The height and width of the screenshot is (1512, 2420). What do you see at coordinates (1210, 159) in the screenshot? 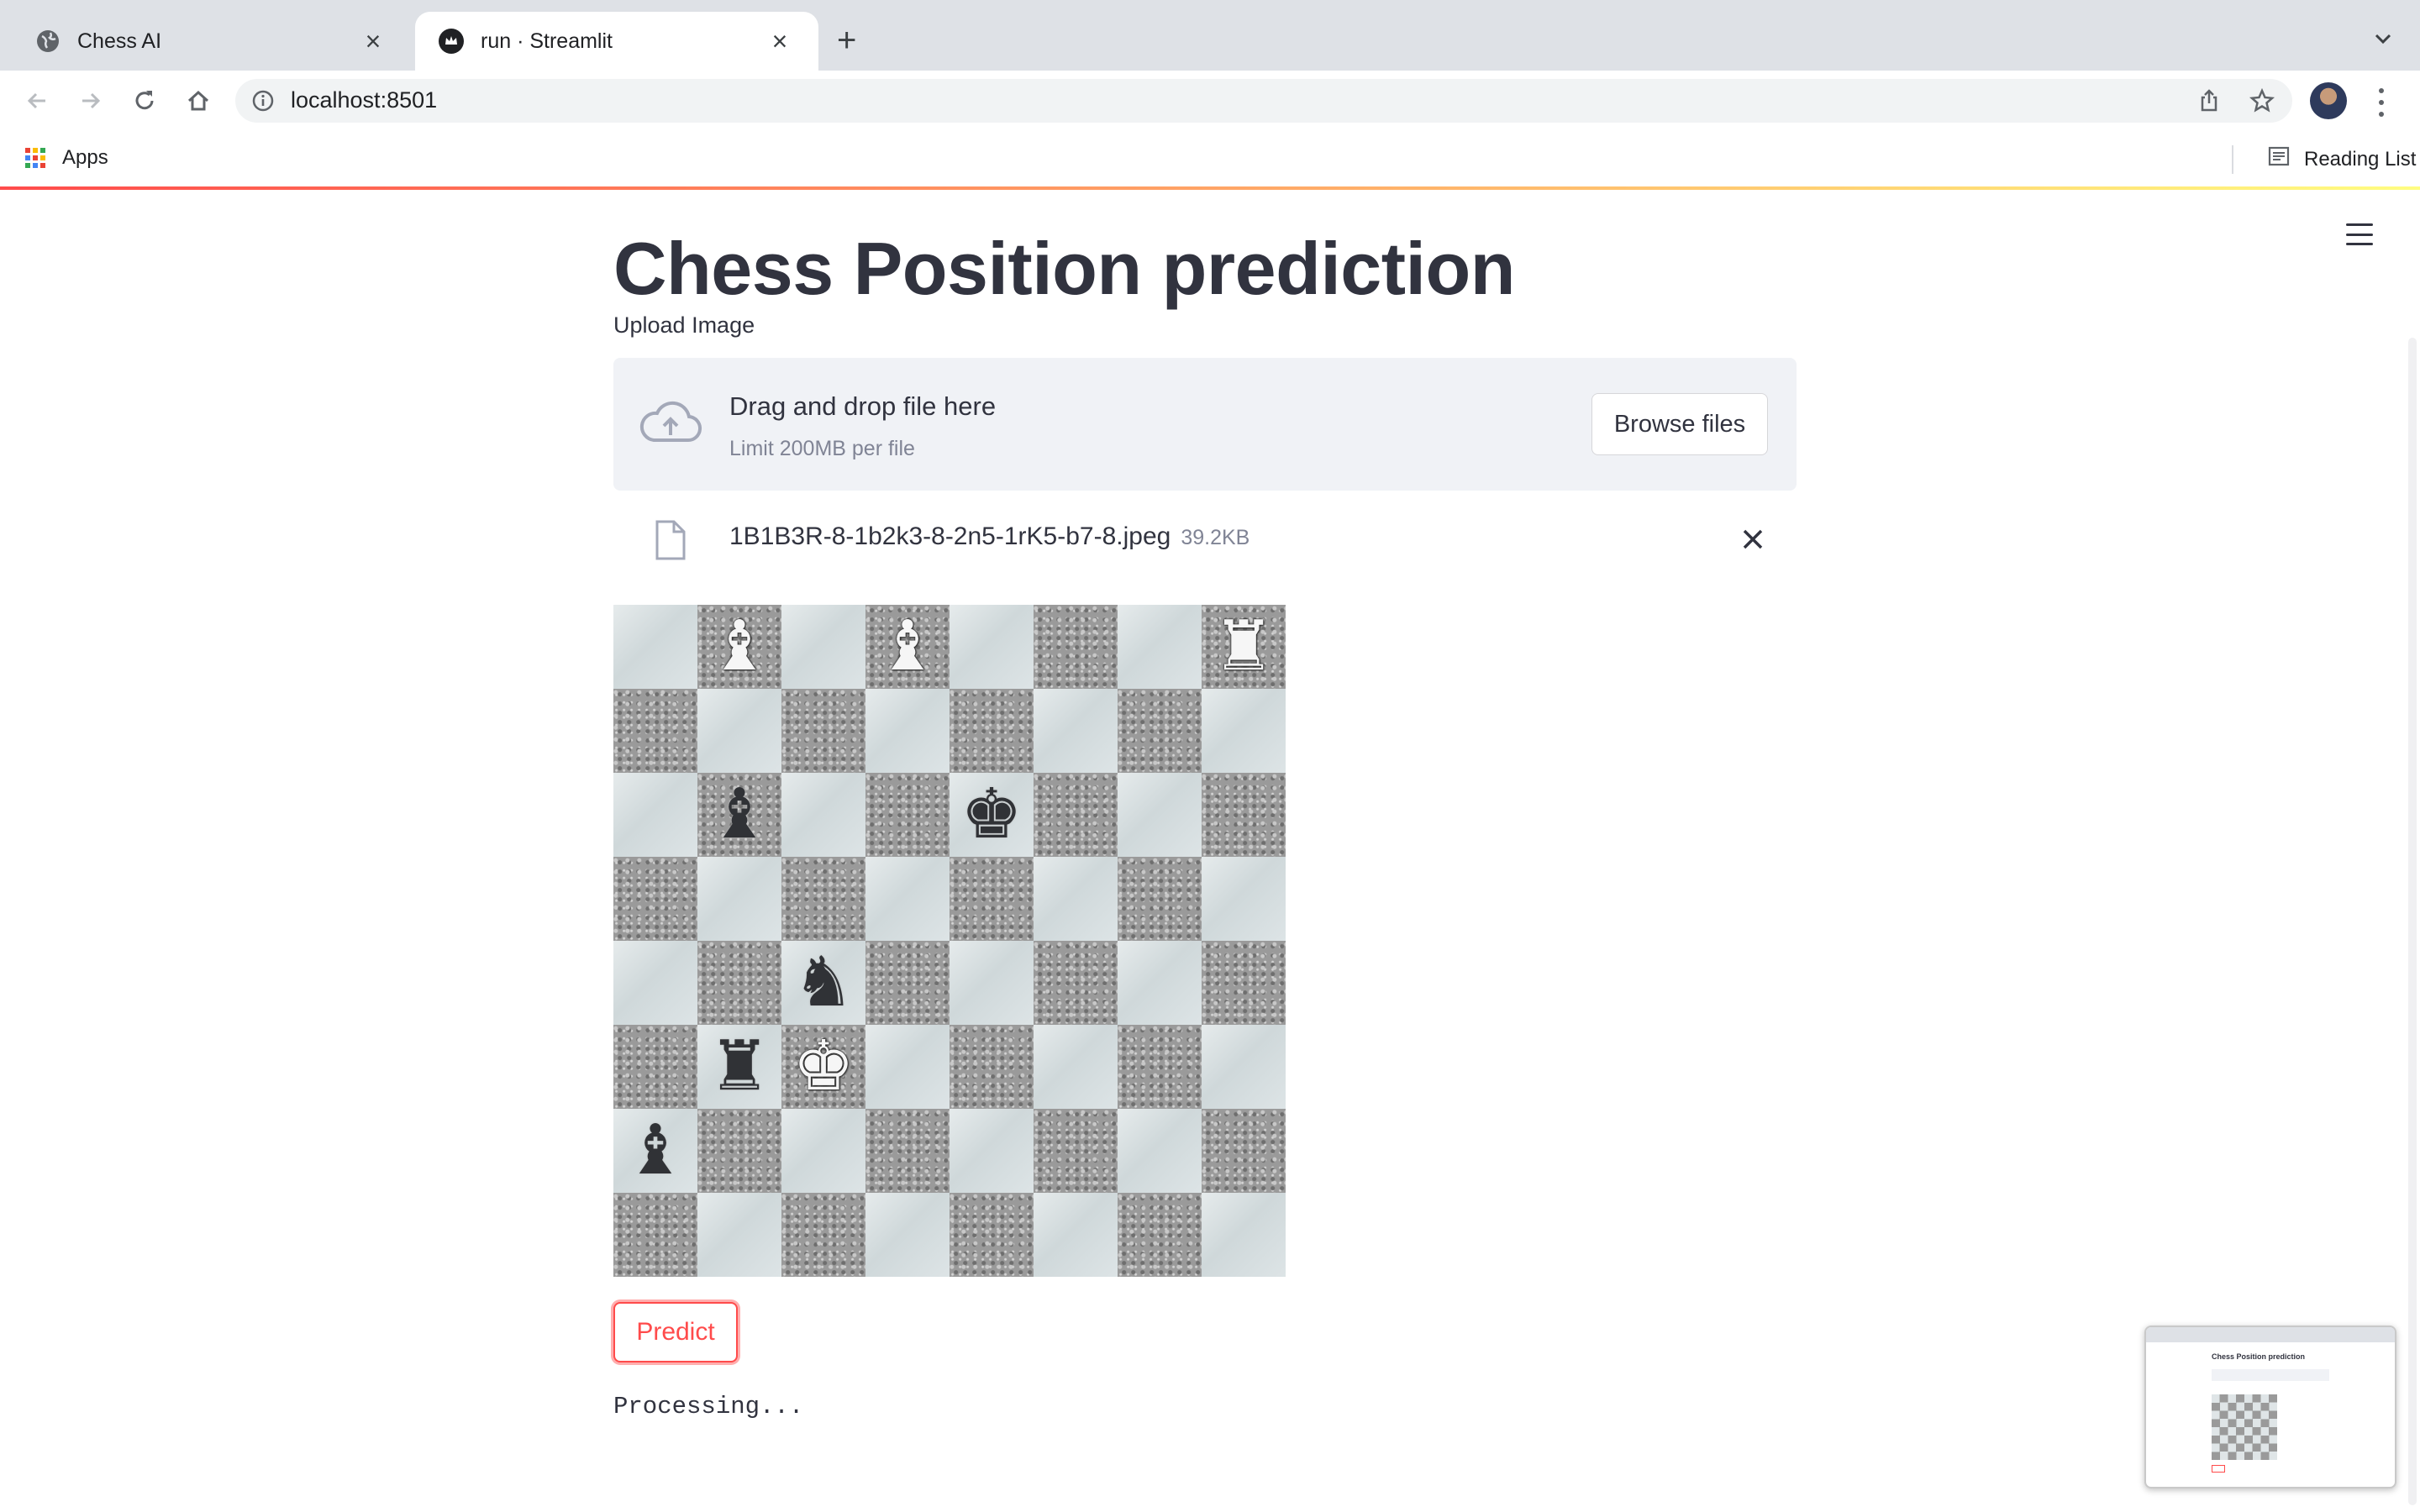
I see `bookmarks-bar: Apps Reading List` at bounding box center [1210, 159].